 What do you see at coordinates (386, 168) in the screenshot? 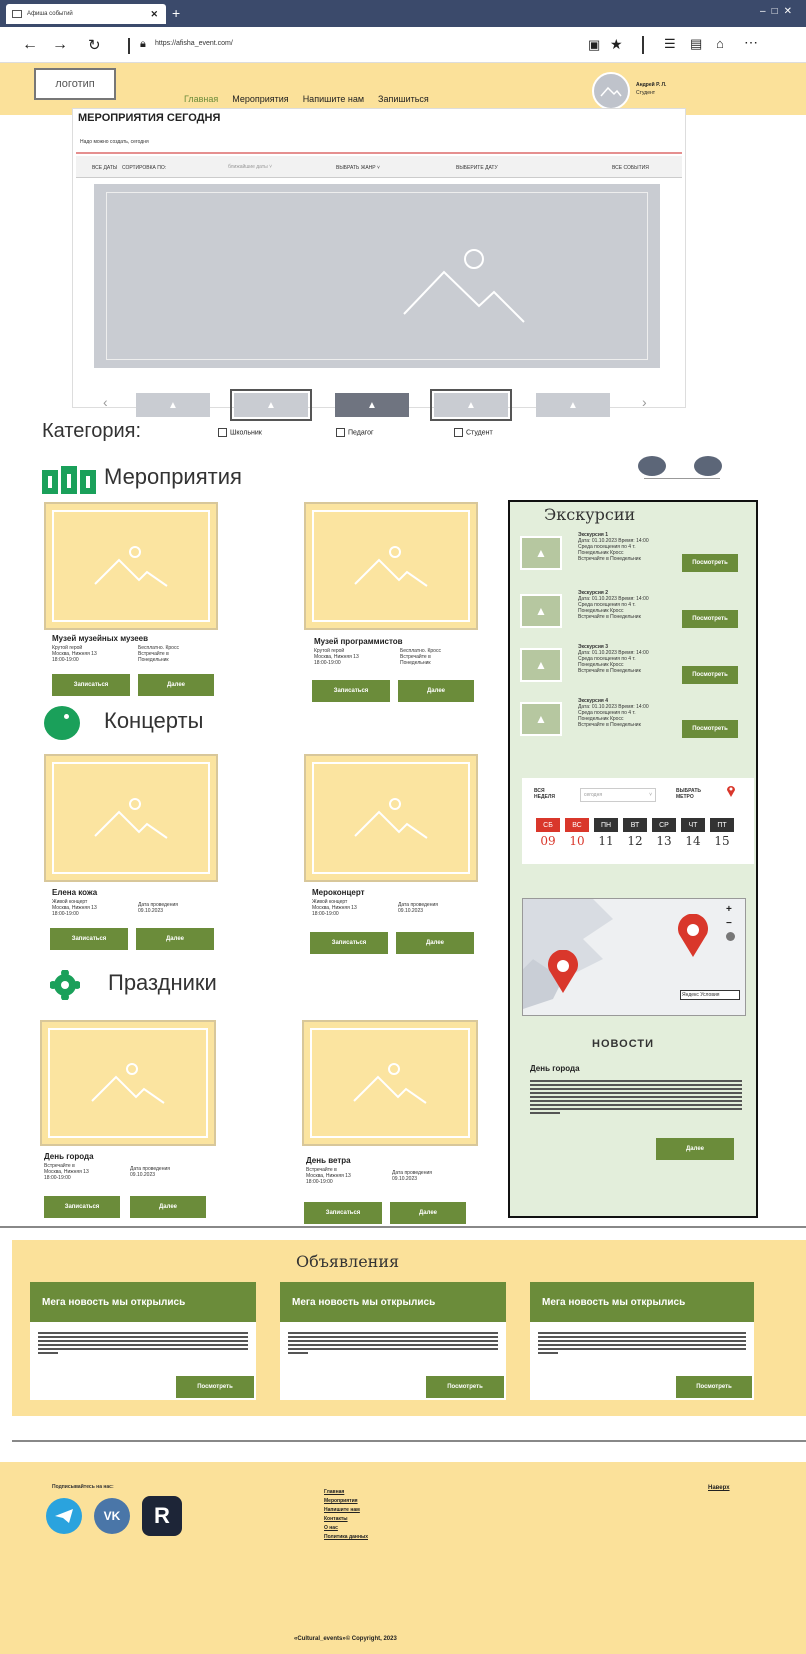
I see `filter-genre: ВЫБРАТЬ ЖАНР ˅` at bounding box center [386, 168].